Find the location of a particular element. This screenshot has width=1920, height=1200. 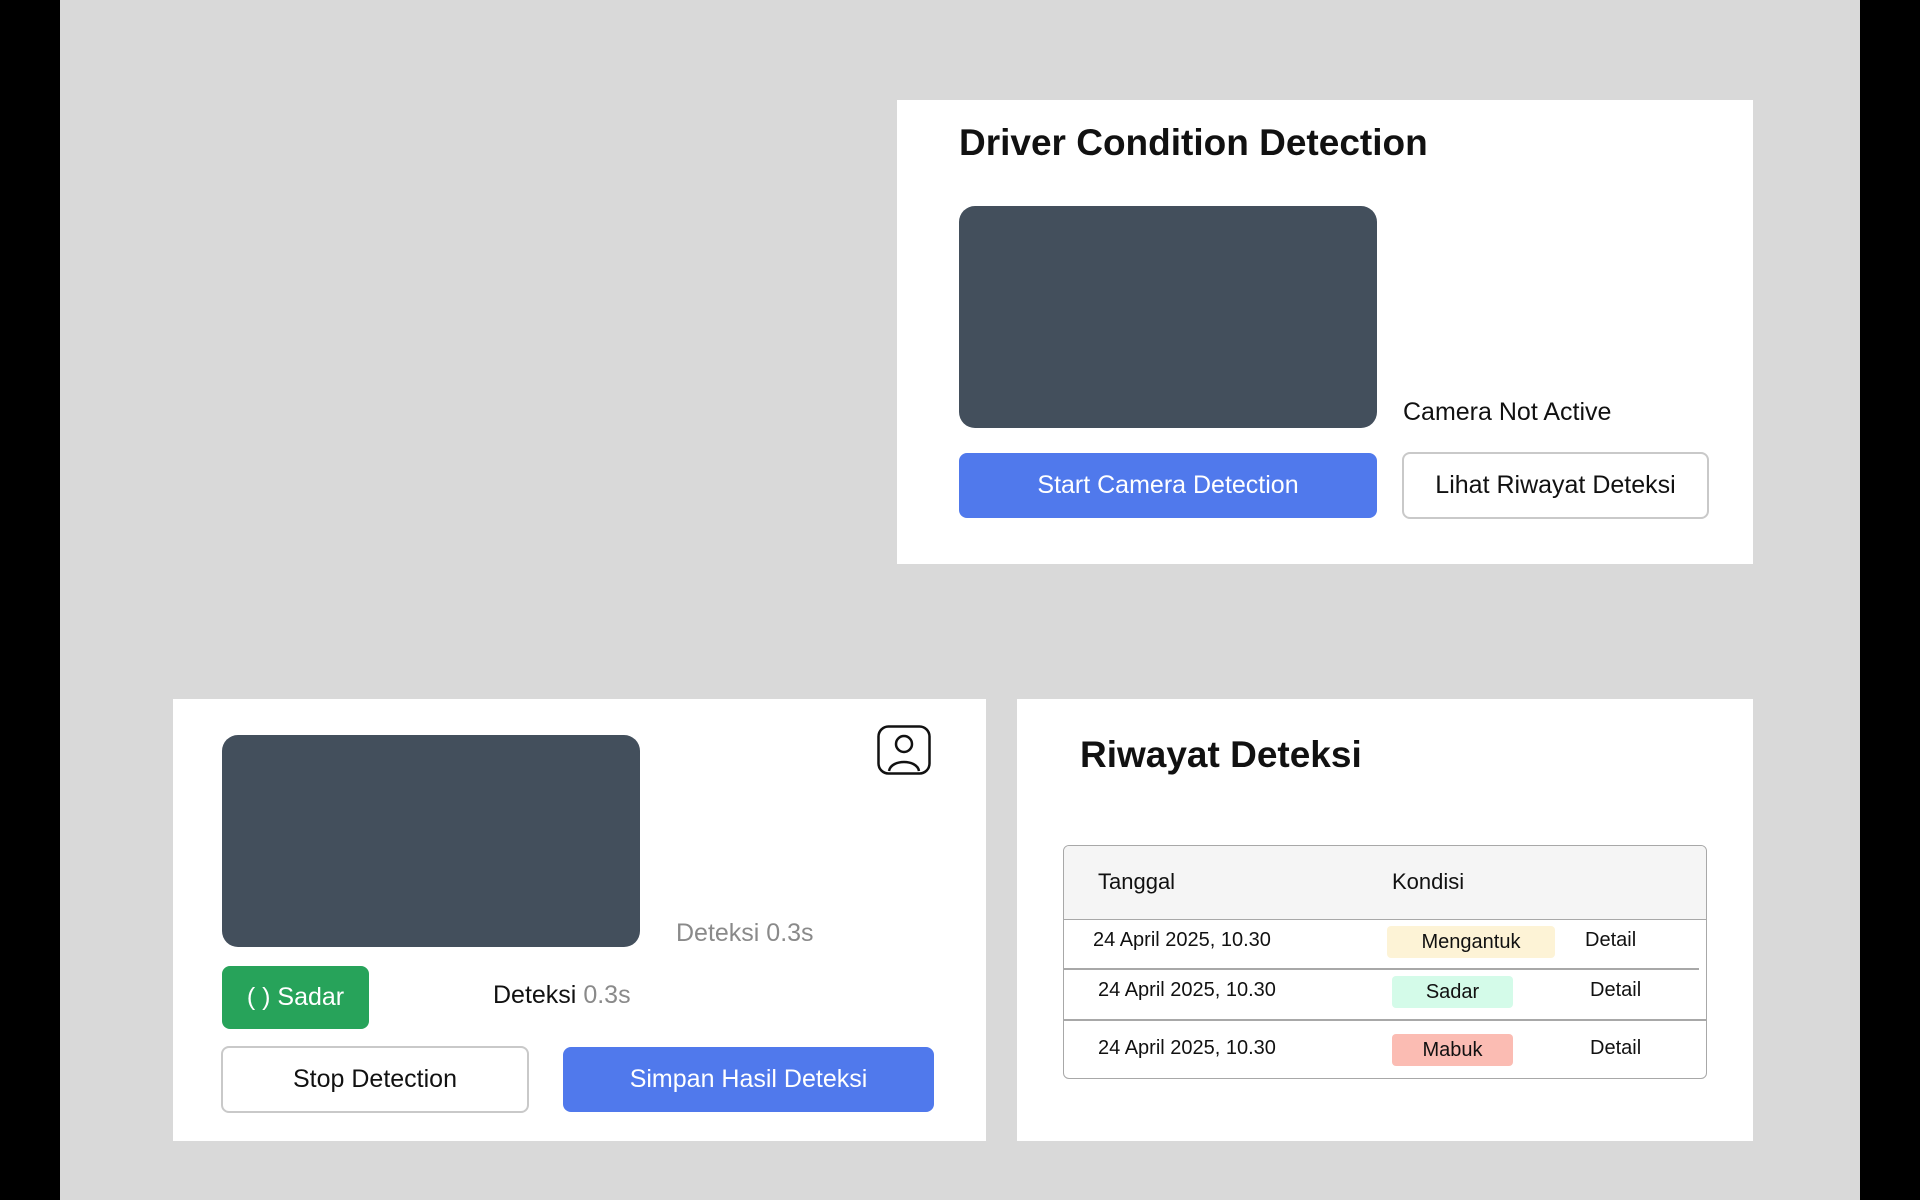

condition-badge-sadar: Sadar is located at coordinates (1452, 992).